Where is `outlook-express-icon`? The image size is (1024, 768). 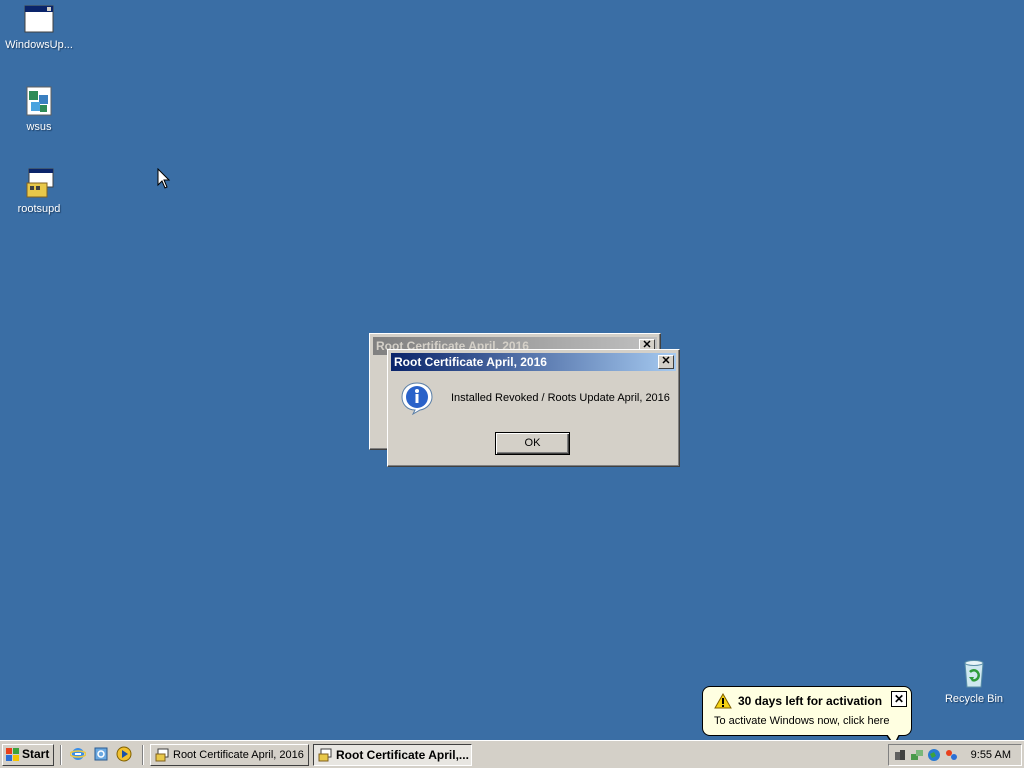
outlook-express-icon is located at coordinates (101, 754).